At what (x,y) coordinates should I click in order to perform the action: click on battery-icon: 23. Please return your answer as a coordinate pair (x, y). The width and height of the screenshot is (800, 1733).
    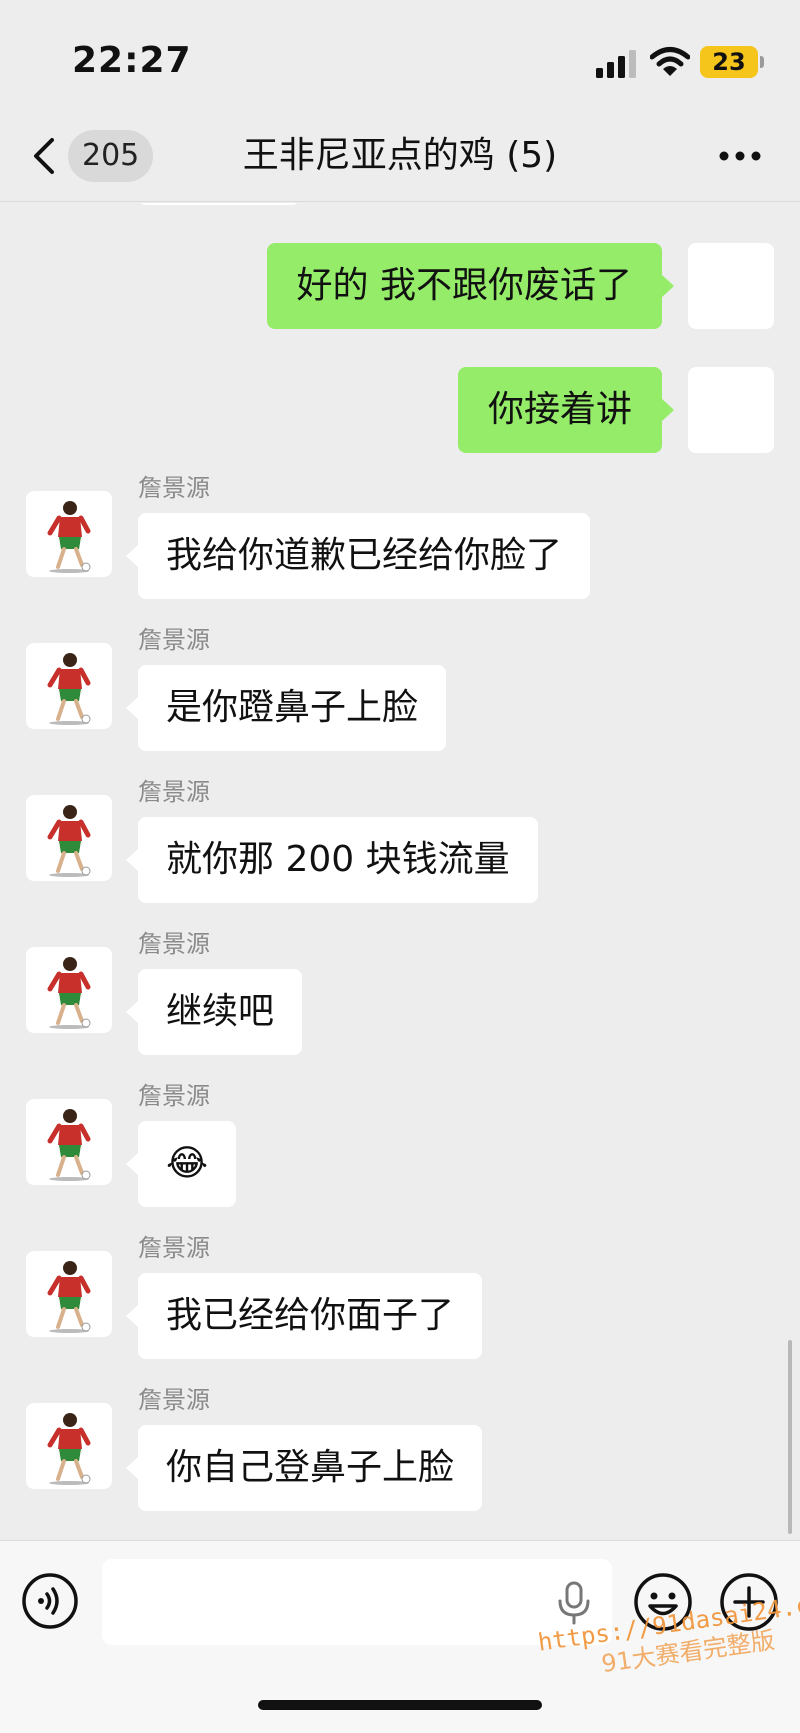
    Looking at the image, I should click on (732, 62).